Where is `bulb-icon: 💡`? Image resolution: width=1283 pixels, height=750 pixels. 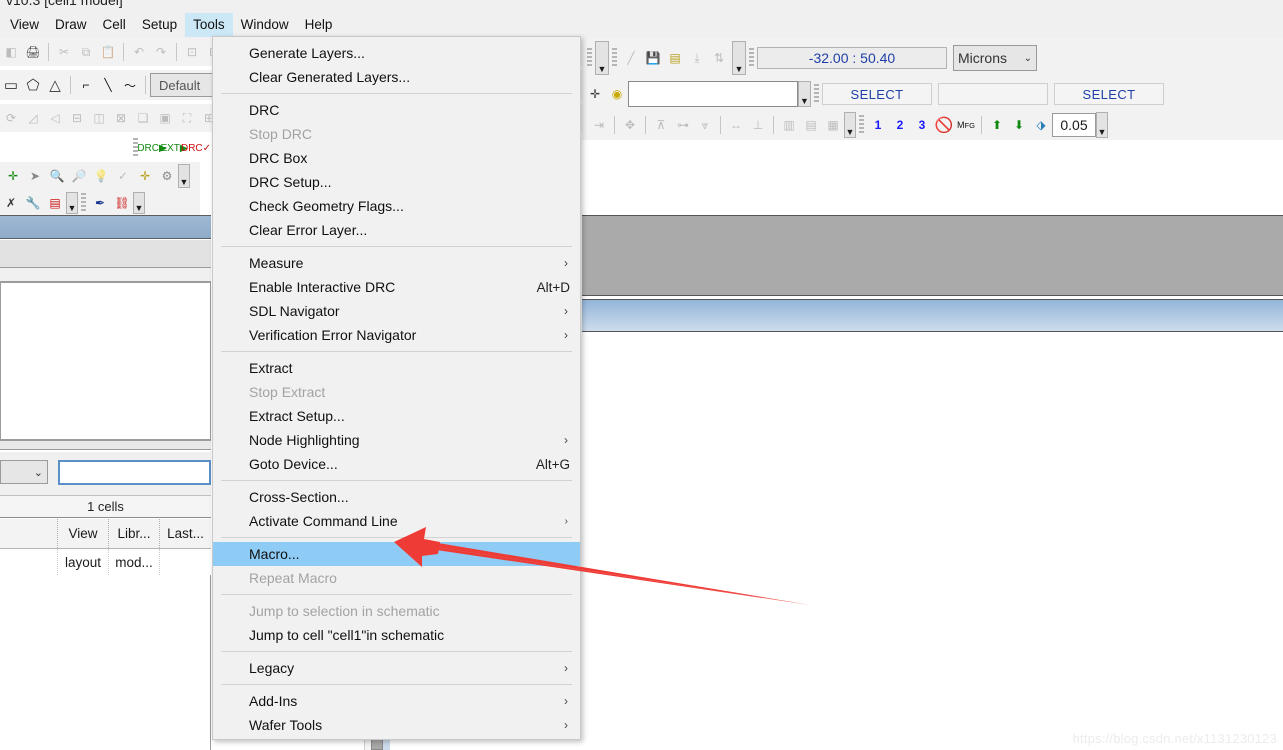 bulb-icon: 💡 is located at coordinates (101, 176).